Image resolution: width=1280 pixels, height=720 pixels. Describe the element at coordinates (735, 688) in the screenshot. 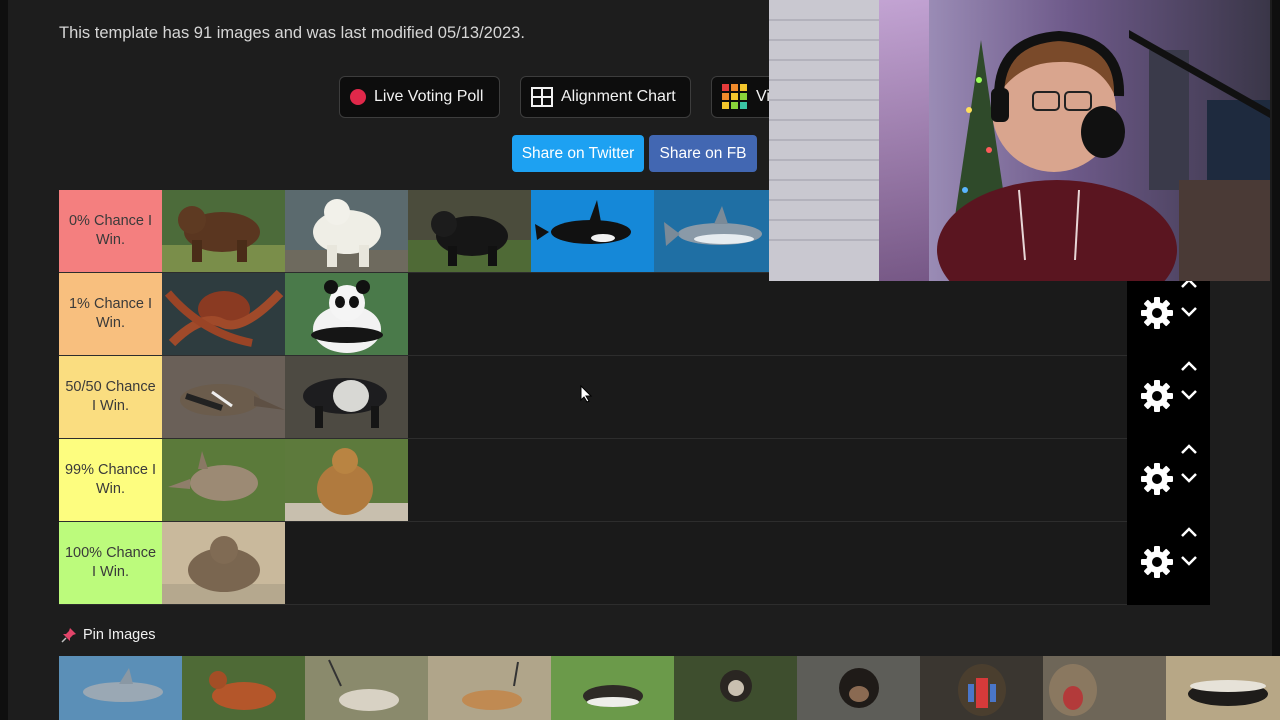

I see `gibbon-image` at that location.